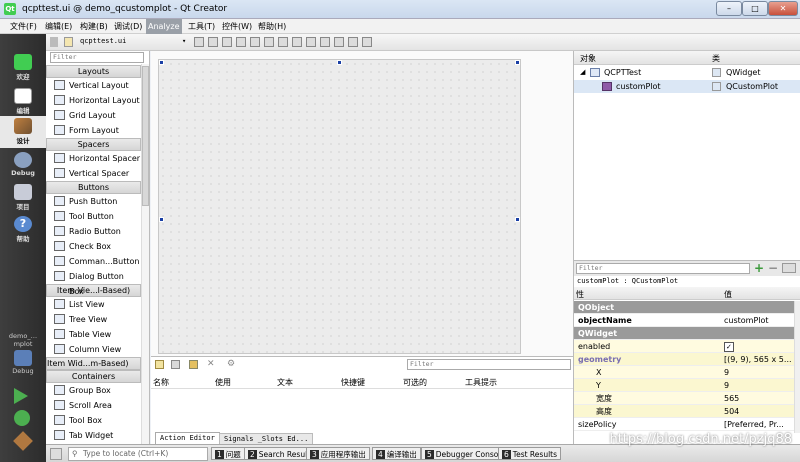  I want to click on widget-item: Check Box, so click(93, 246).